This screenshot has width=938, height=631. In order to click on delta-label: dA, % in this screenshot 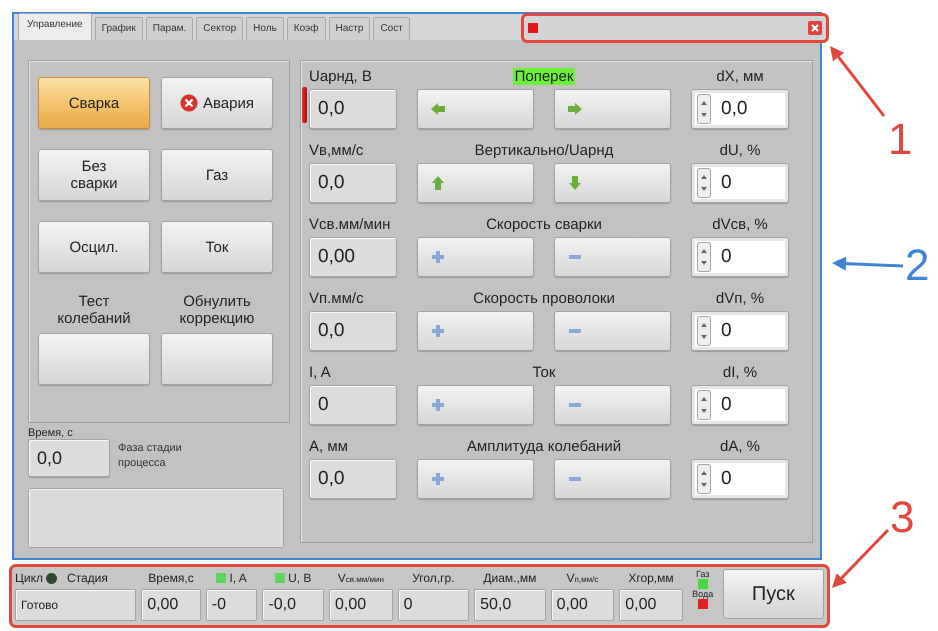, I will do `click(740, 446)`.